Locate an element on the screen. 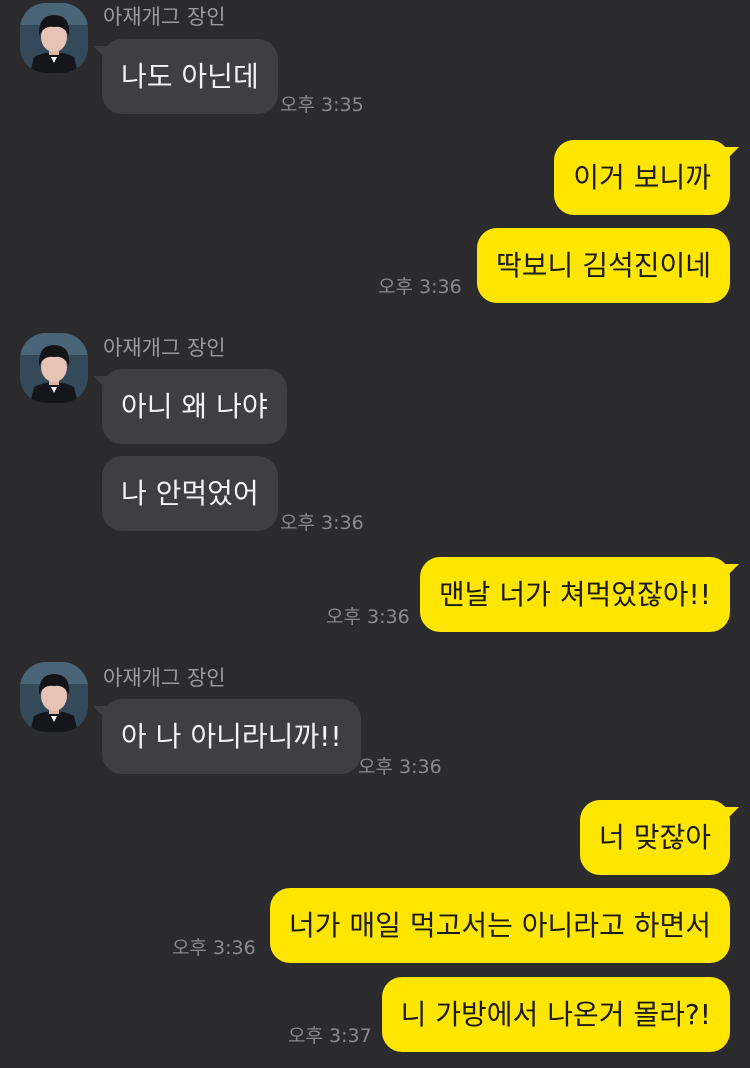 Image resolution: width=750 pixels, height=1068 pixels. message-bubble-incoming: 나도 아닌데 is located at coordinates (185, 76).